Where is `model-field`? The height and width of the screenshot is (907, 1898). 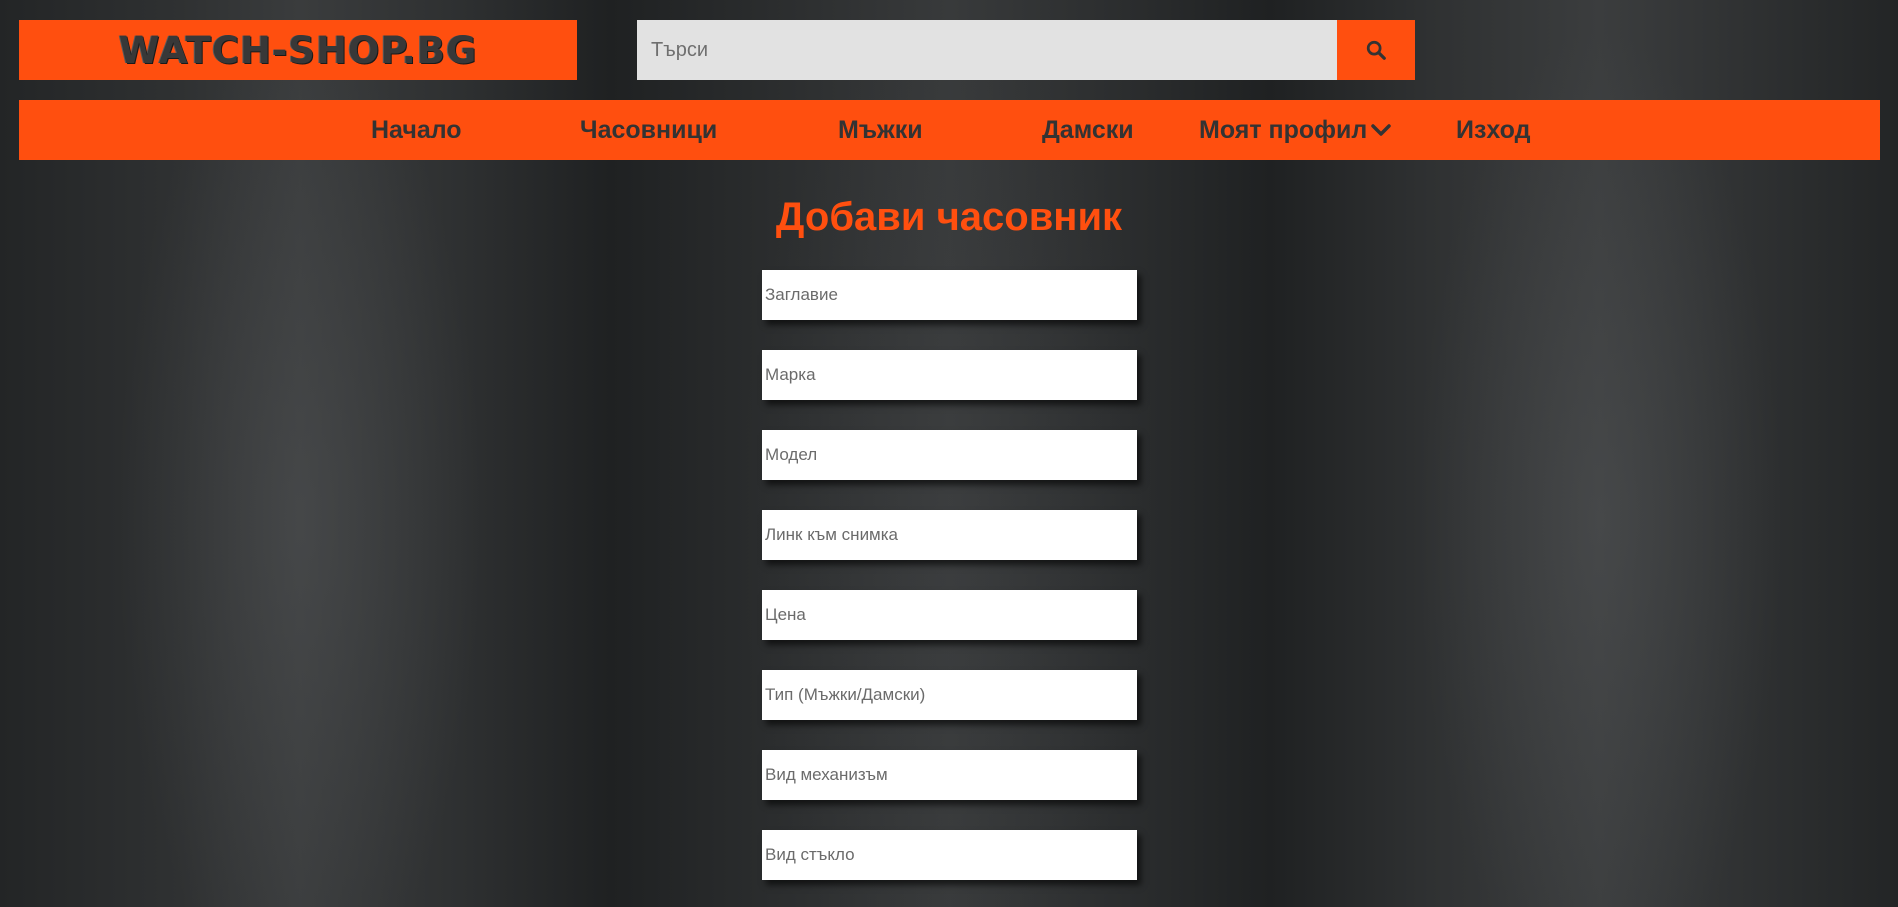
model-field is located at coordinates (949, 455).